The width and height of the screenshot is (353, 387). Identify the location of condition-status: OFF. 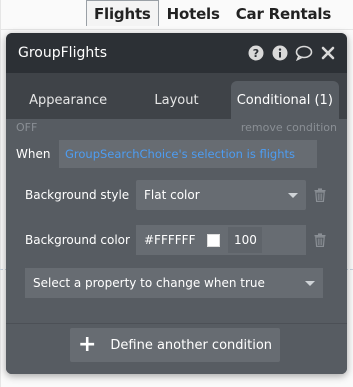
(27, 127).